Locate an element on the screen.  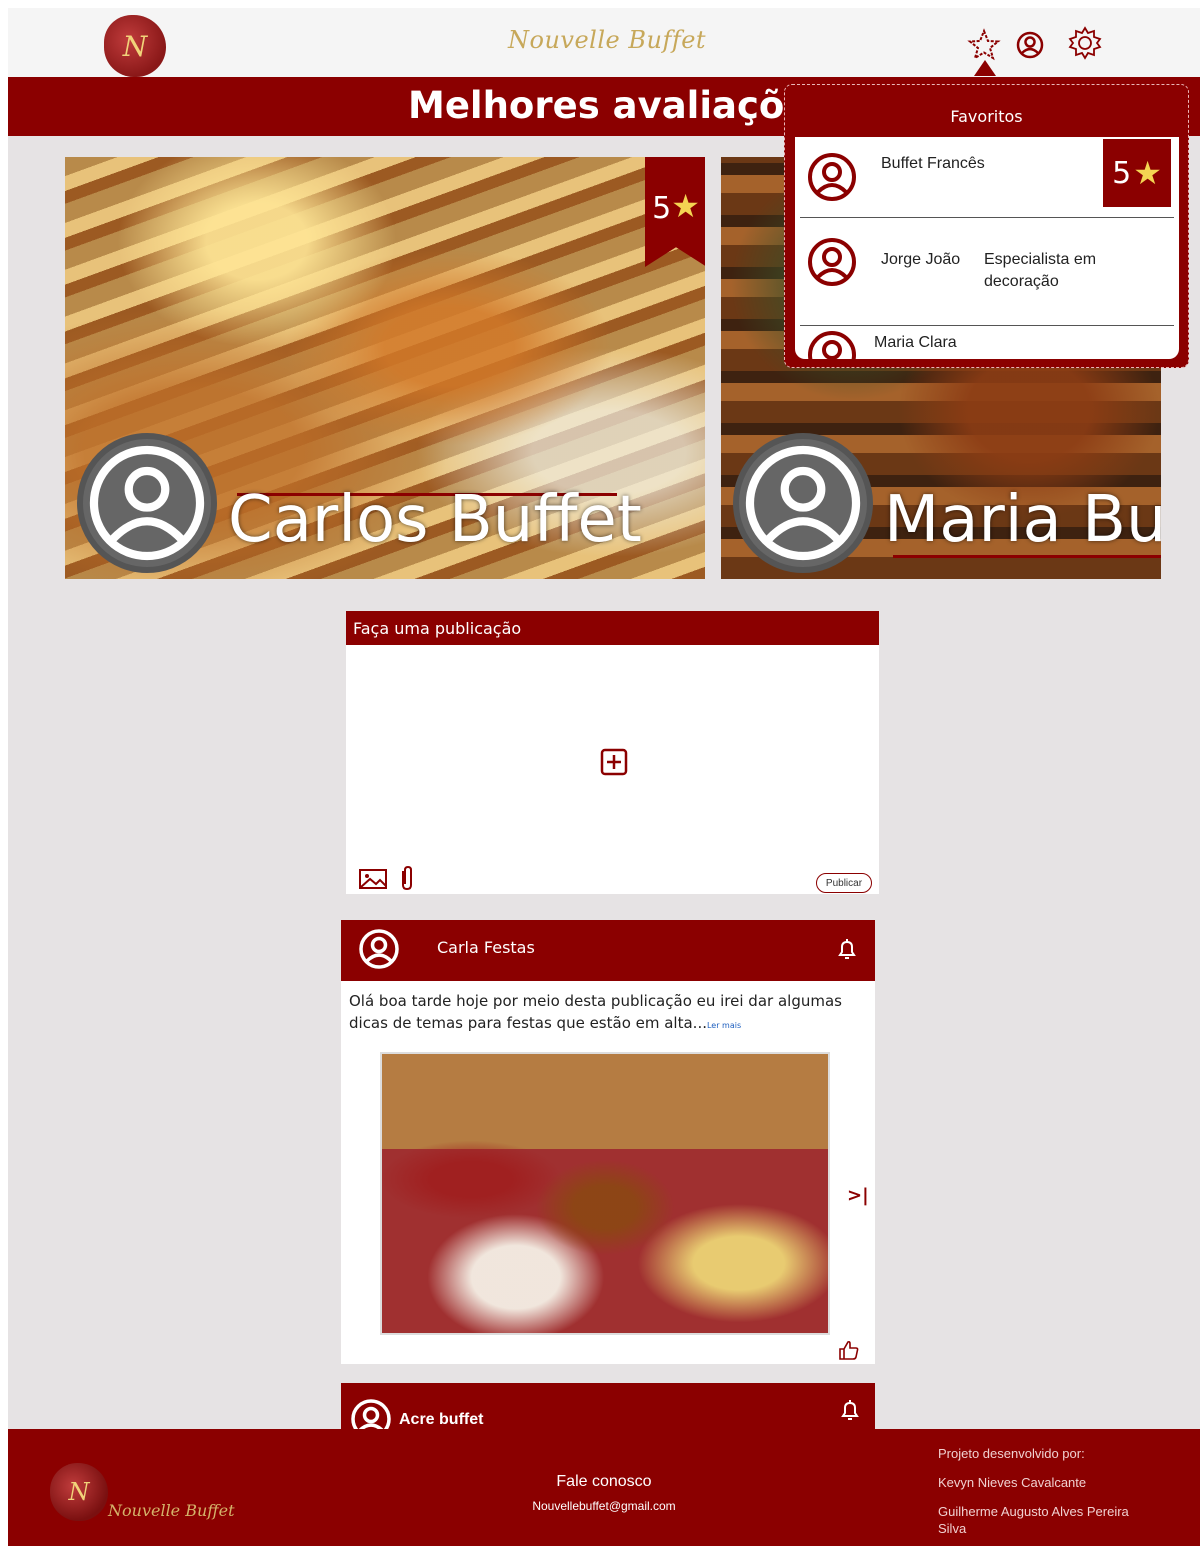
credits-title: Projeto desenvolvido por: is located at coordinates (1011, 1453).